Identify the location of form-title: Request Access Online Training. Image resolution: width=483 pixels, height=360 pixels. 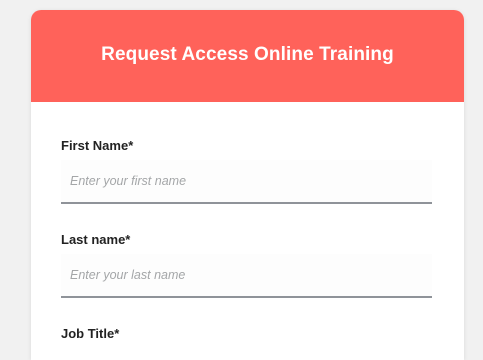
(247, 54).